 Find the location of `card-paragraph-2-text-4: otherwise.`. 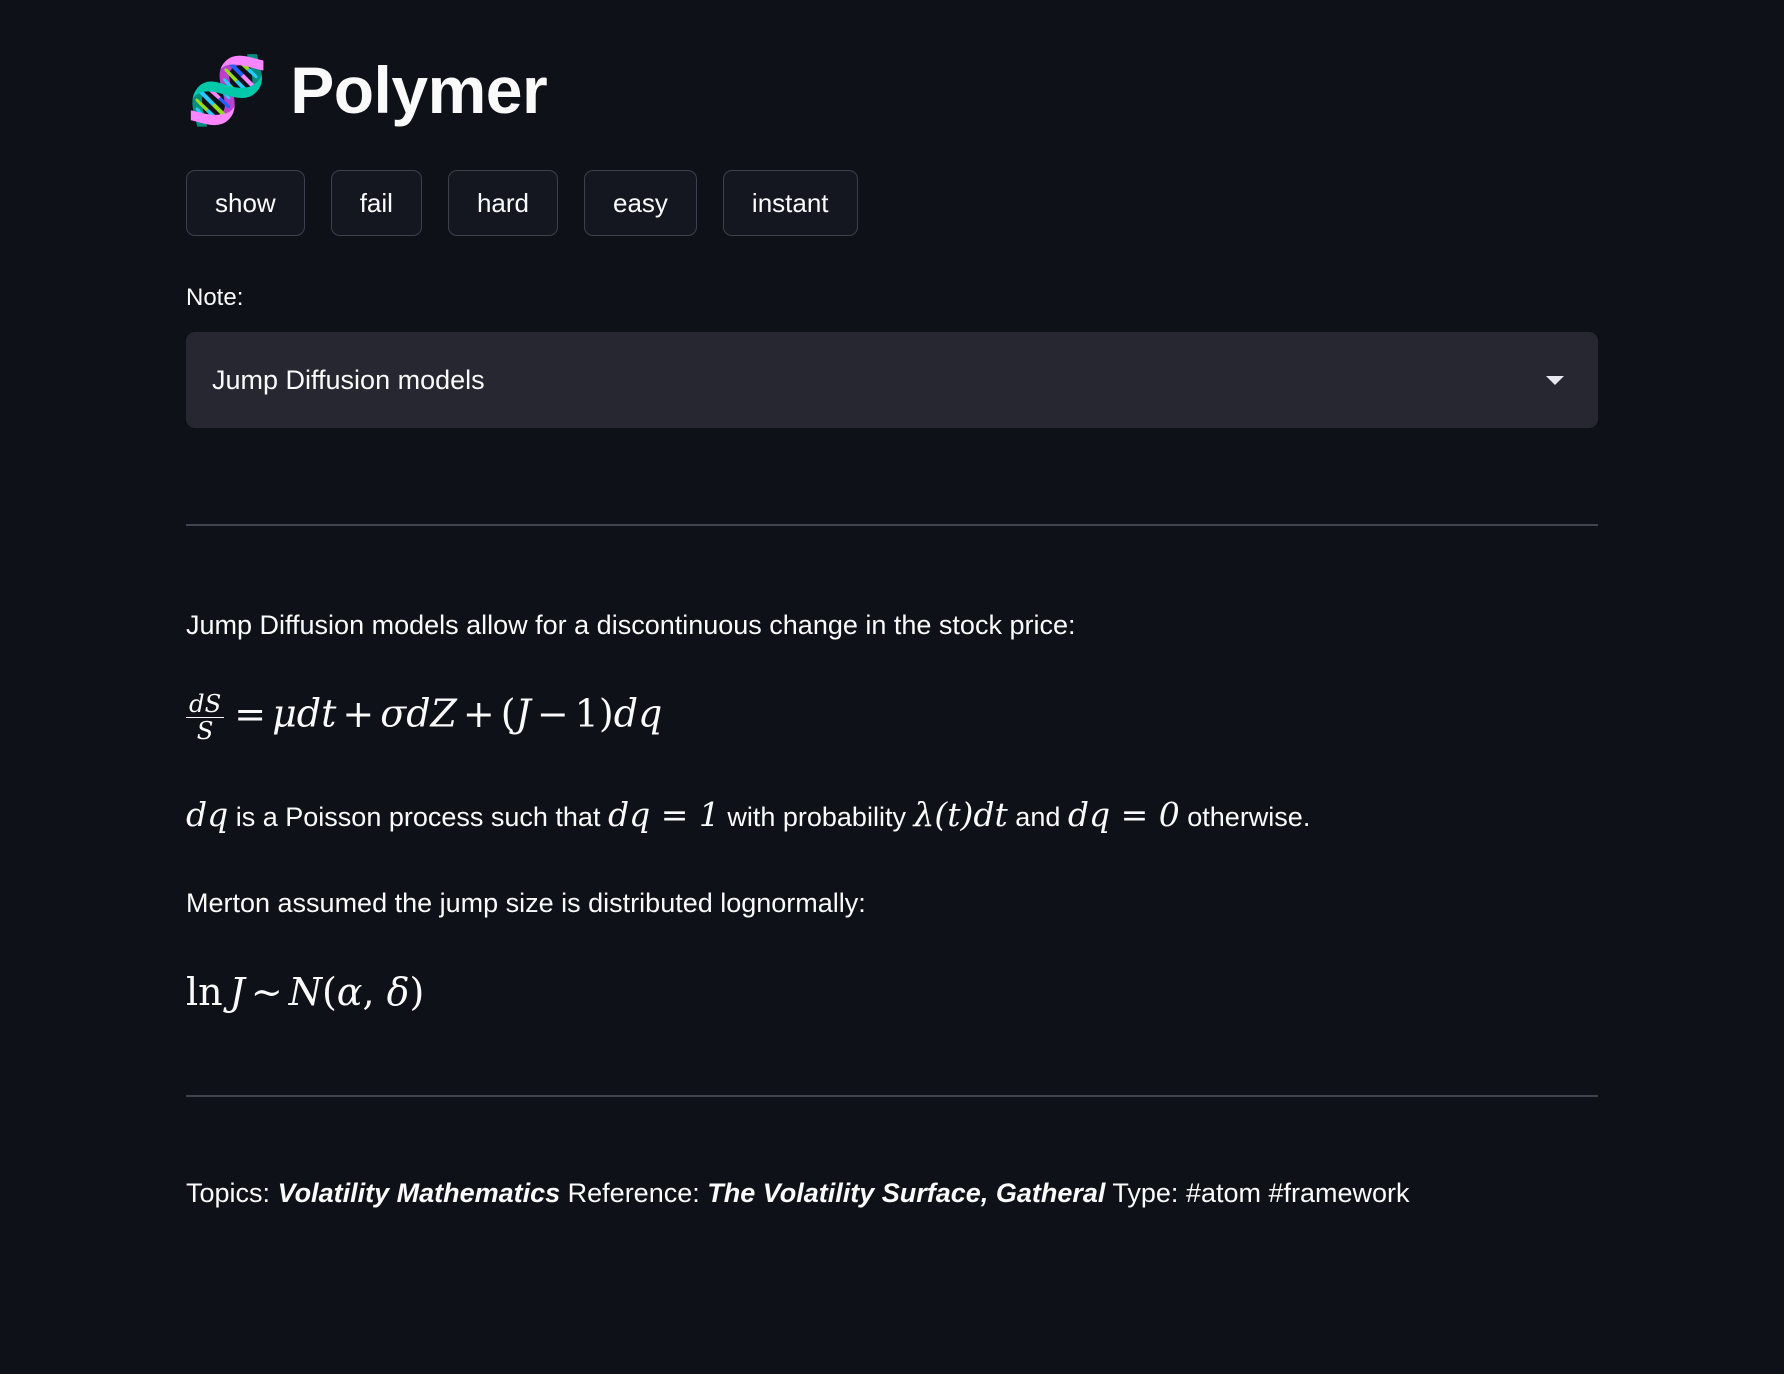

card-paragraph-2-text-4: otherwise. is located at coordinates (1249, 816).